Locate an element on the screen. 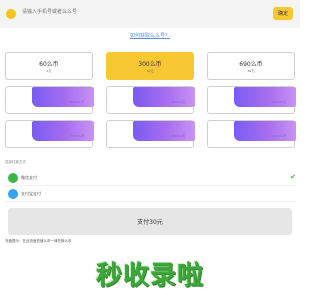 The width and height of the screenshot is (320, 300). payment-section-title: 选择付款方式 is located at coordinates (15, 162).